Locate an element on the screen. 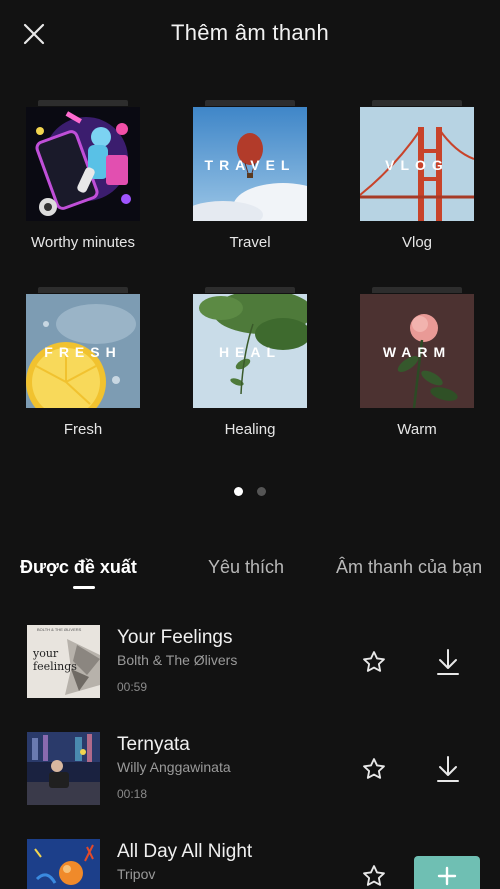 The width and height of the screenshot is (500, 889). track-row: All Day All Night Tripov is located at coordinates (250, 864).